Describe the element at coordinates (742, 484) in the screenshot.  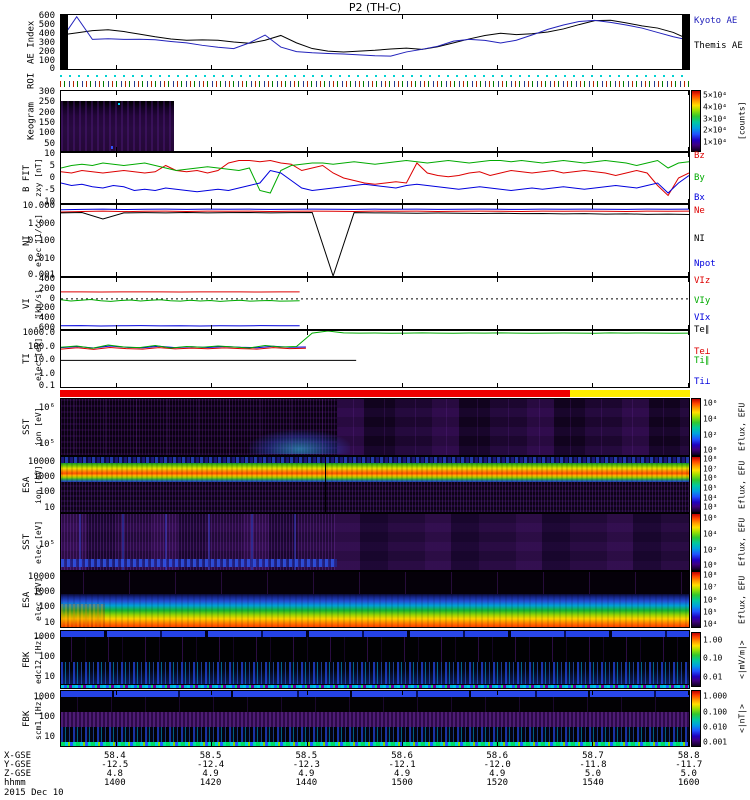
I see `esa-ion-colorbar-unit: Eflux, EFU` at that location.